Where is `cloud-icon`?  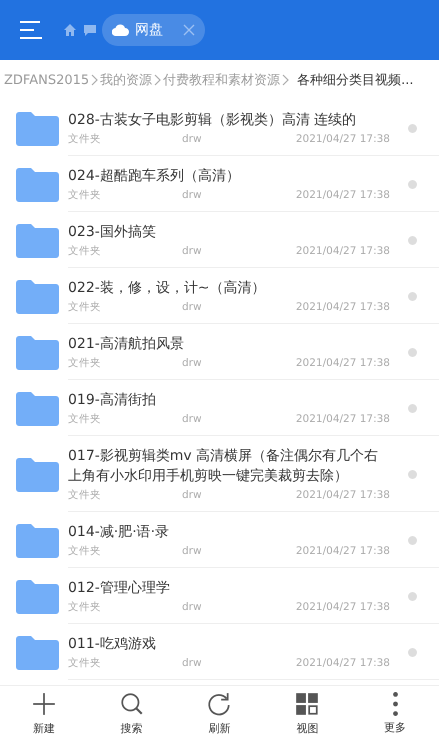 cloud-icon is located at coordinates (120, 30).